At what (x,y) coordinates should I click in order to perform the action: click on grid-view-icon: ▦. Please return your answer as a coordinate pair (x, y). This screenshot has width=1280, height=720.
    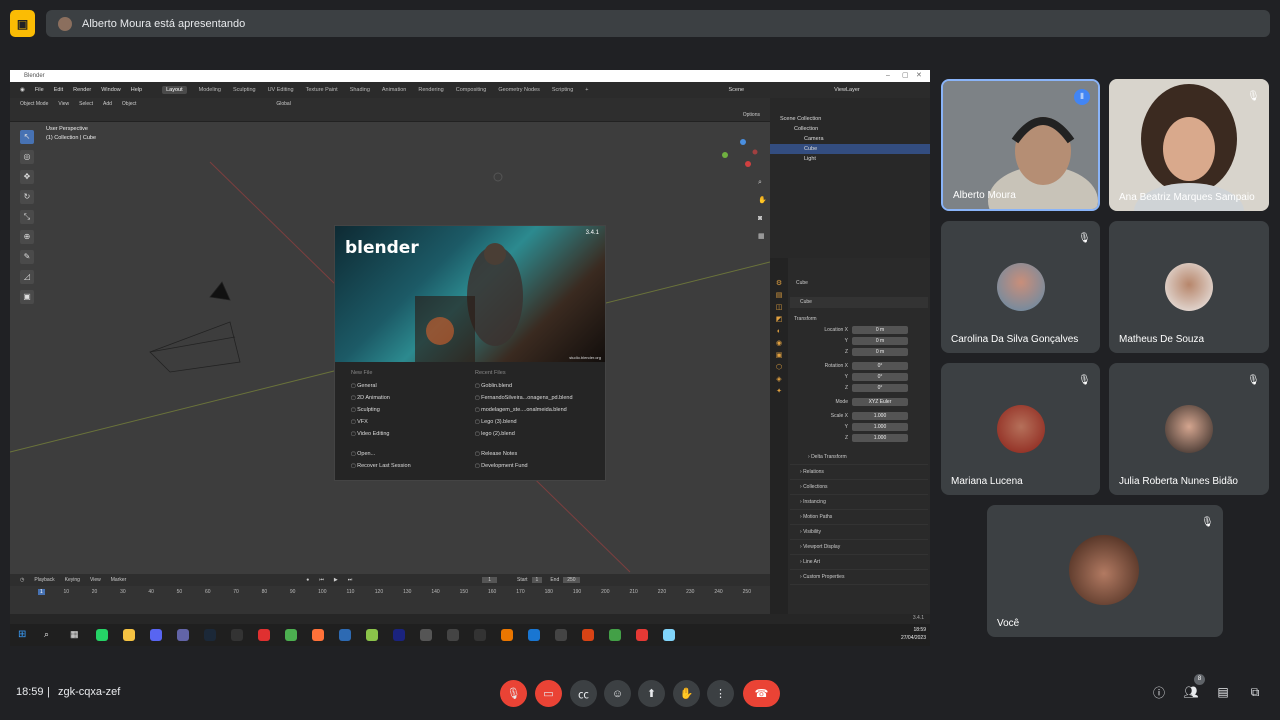
    Looking at the image, I should click on (762, 237).